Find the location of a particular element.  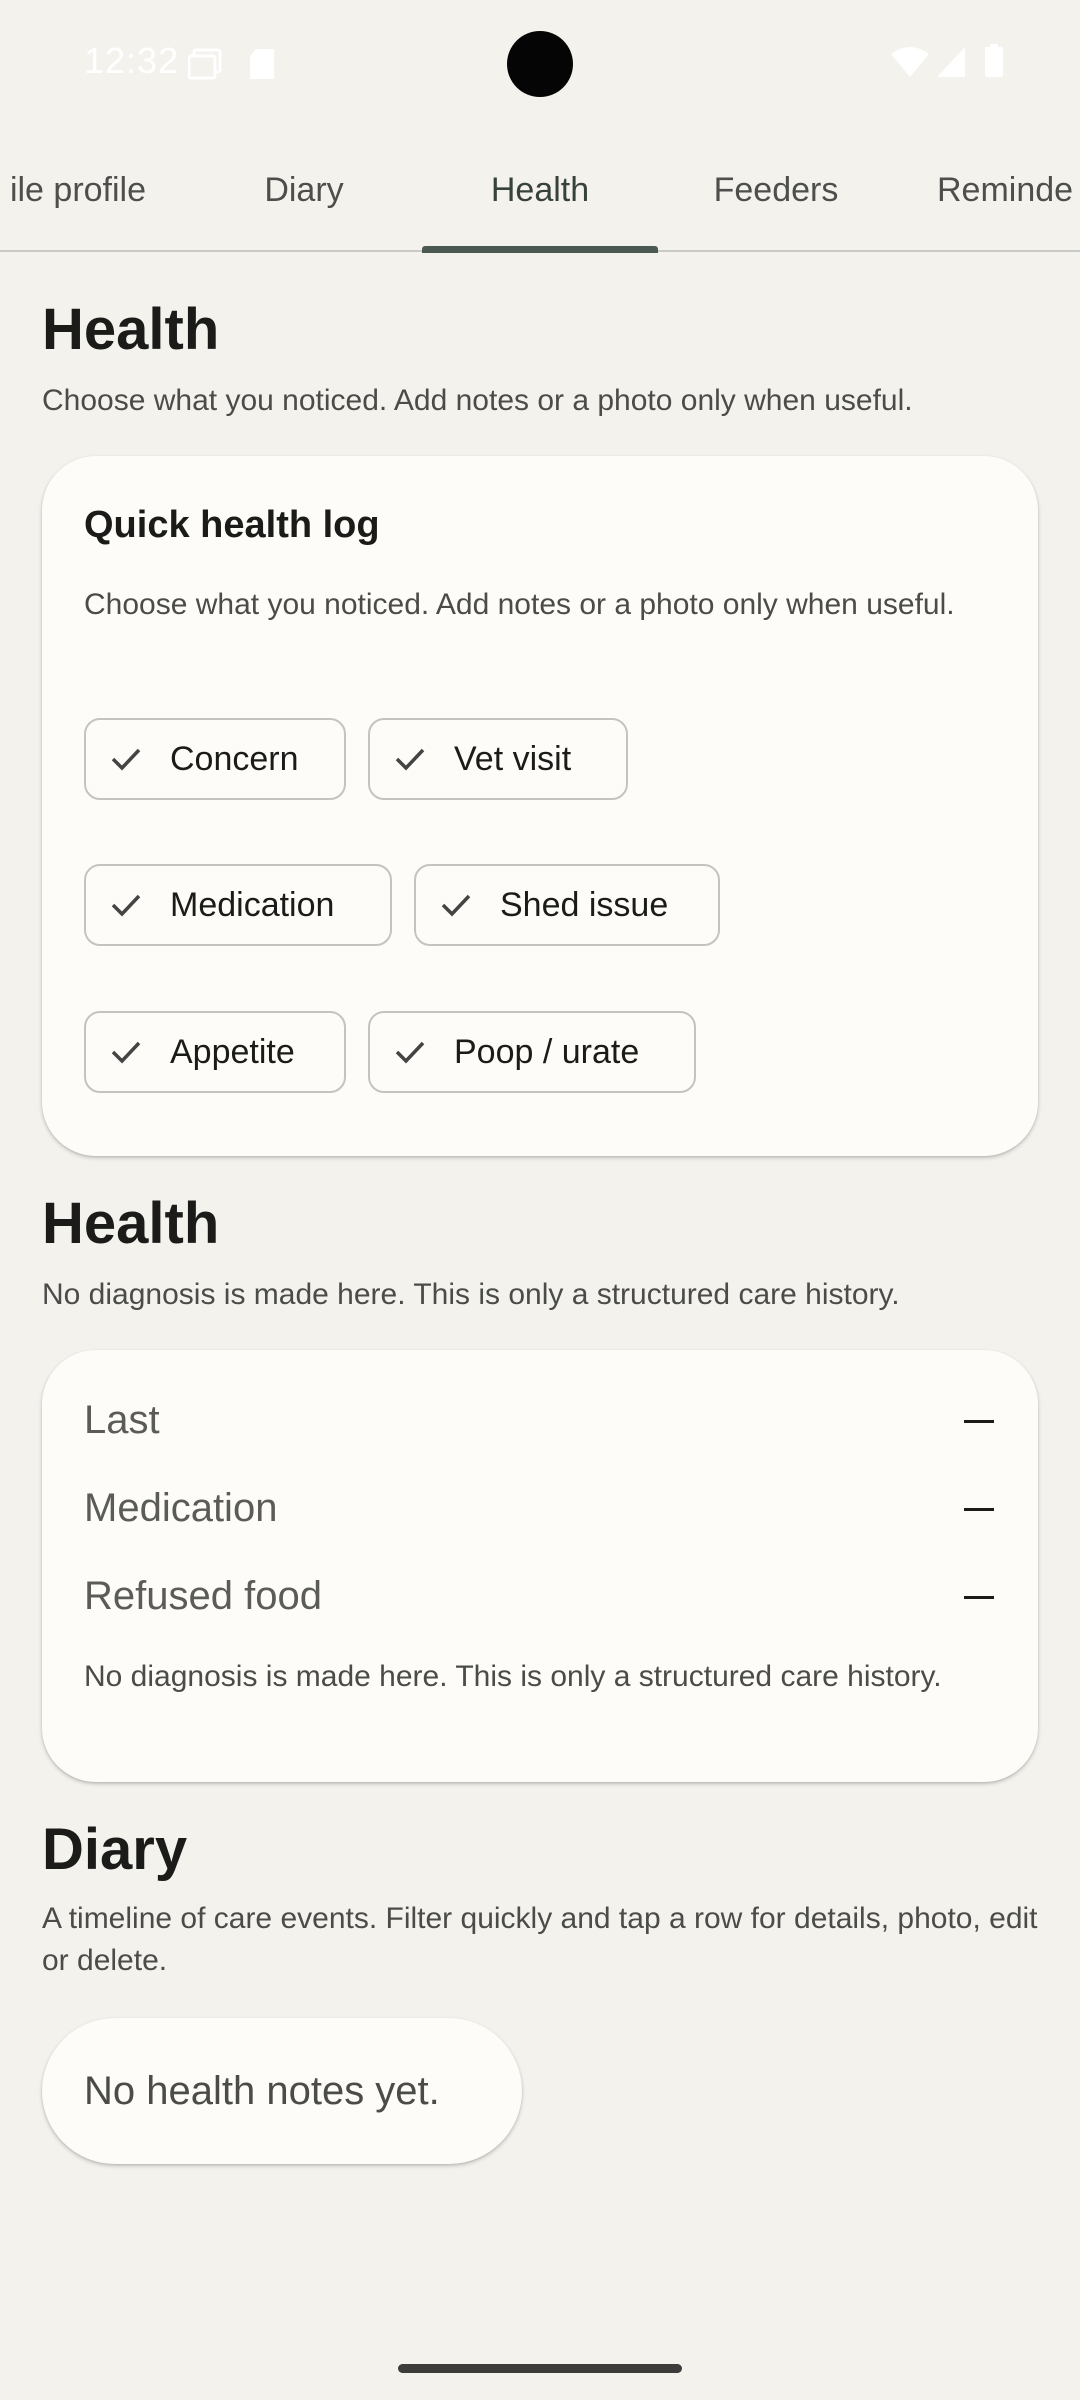

tab-reminders: Reminde is located at coordinates (986, 190).